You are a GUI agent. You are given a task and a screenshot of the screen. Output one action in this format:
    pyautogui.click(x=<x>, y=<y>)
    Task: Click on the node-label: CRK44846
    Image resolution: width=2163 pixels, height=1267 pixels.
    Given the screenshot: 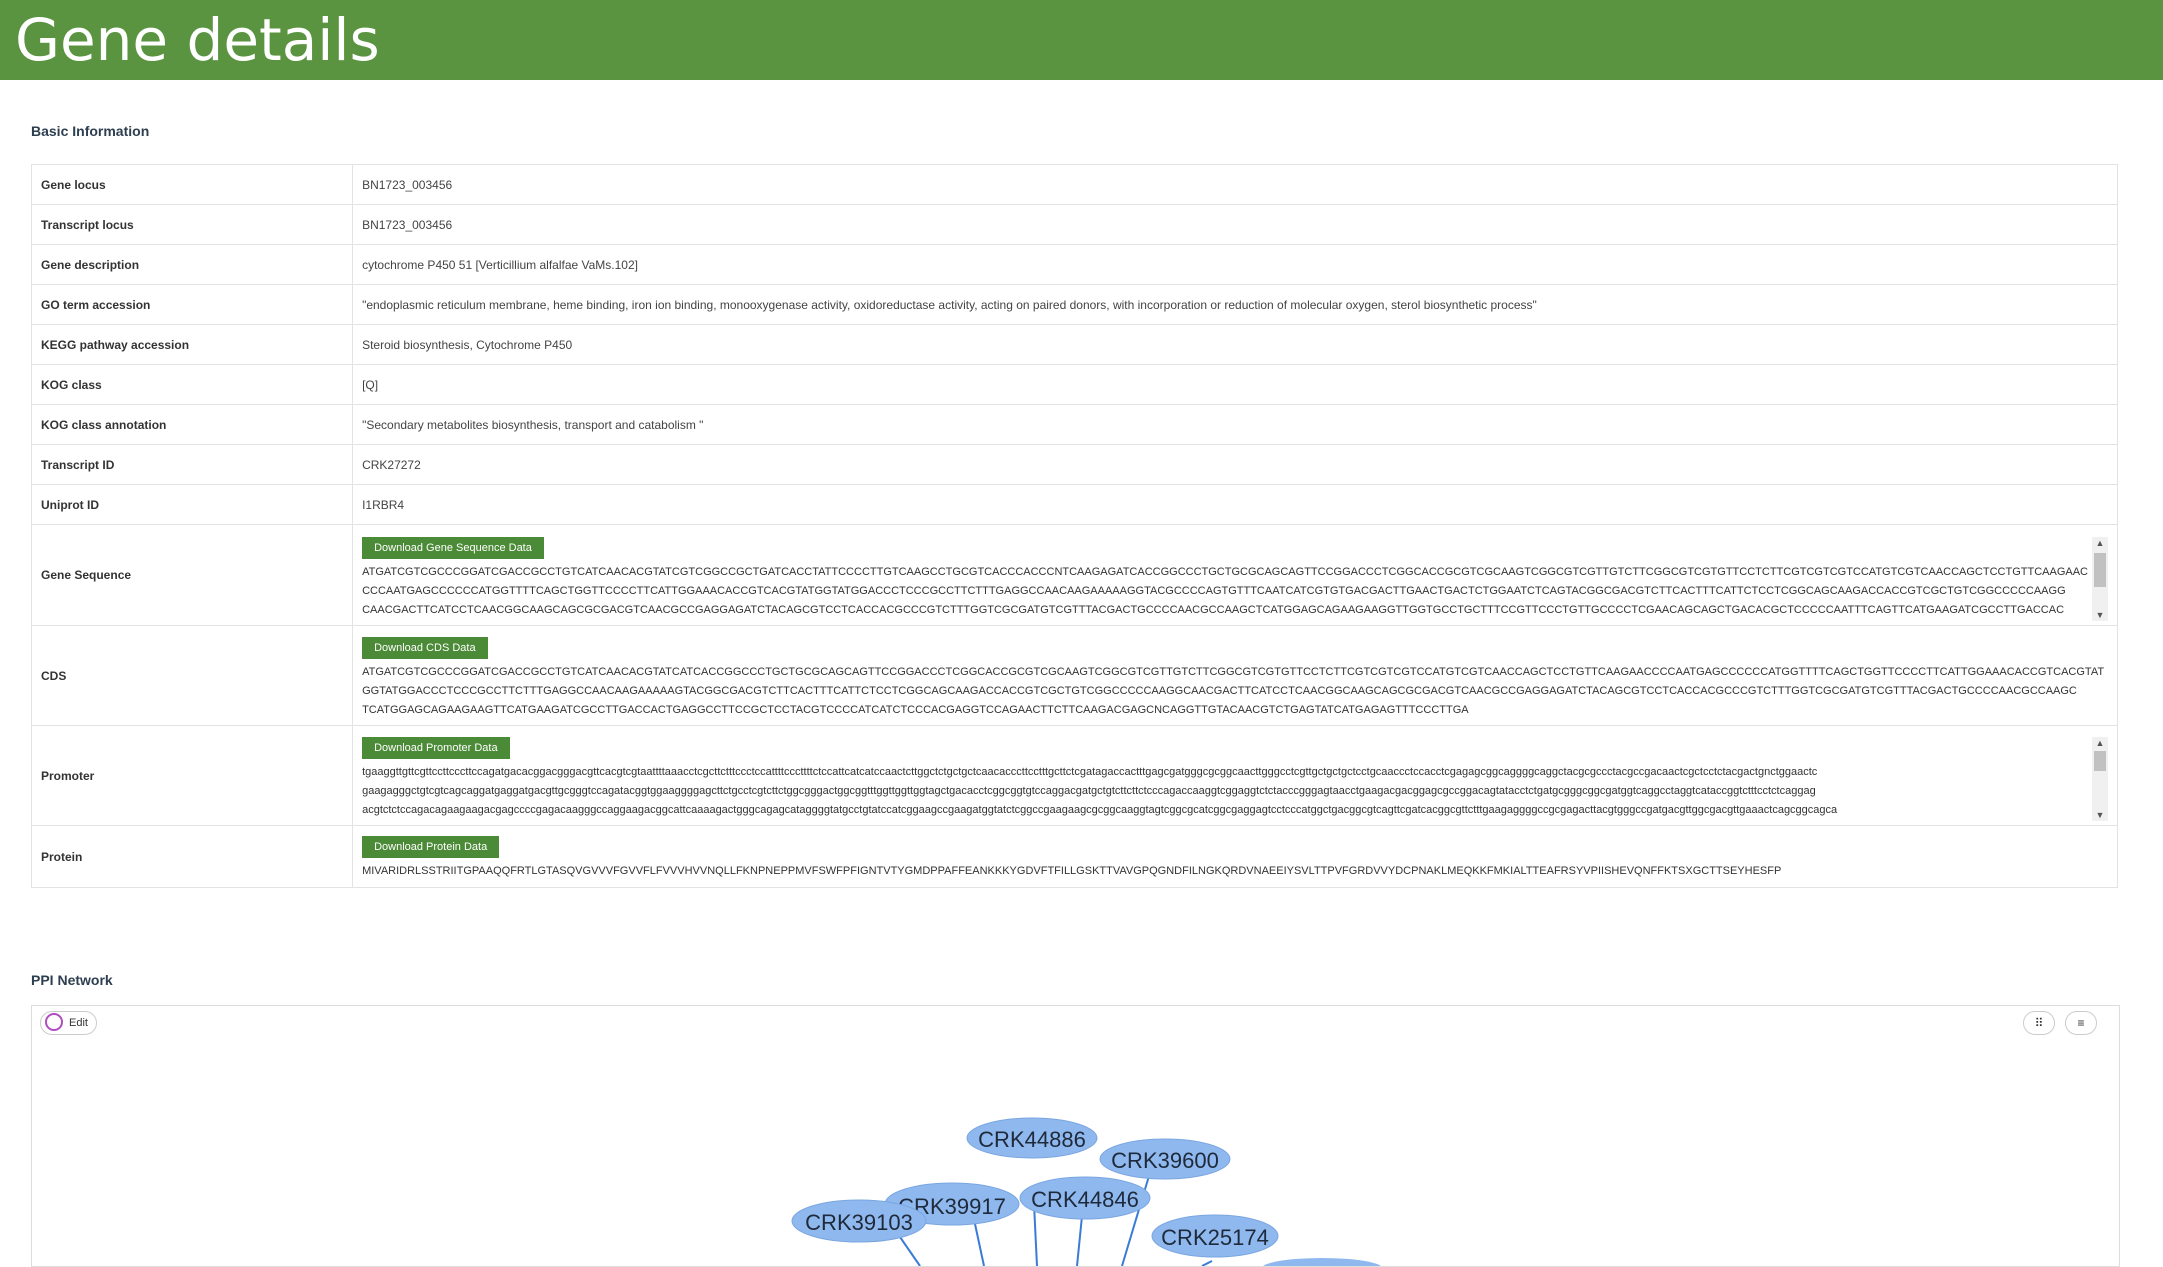 What is the action you would take?
    pyautogui.click(x=1085, y=1199)
    